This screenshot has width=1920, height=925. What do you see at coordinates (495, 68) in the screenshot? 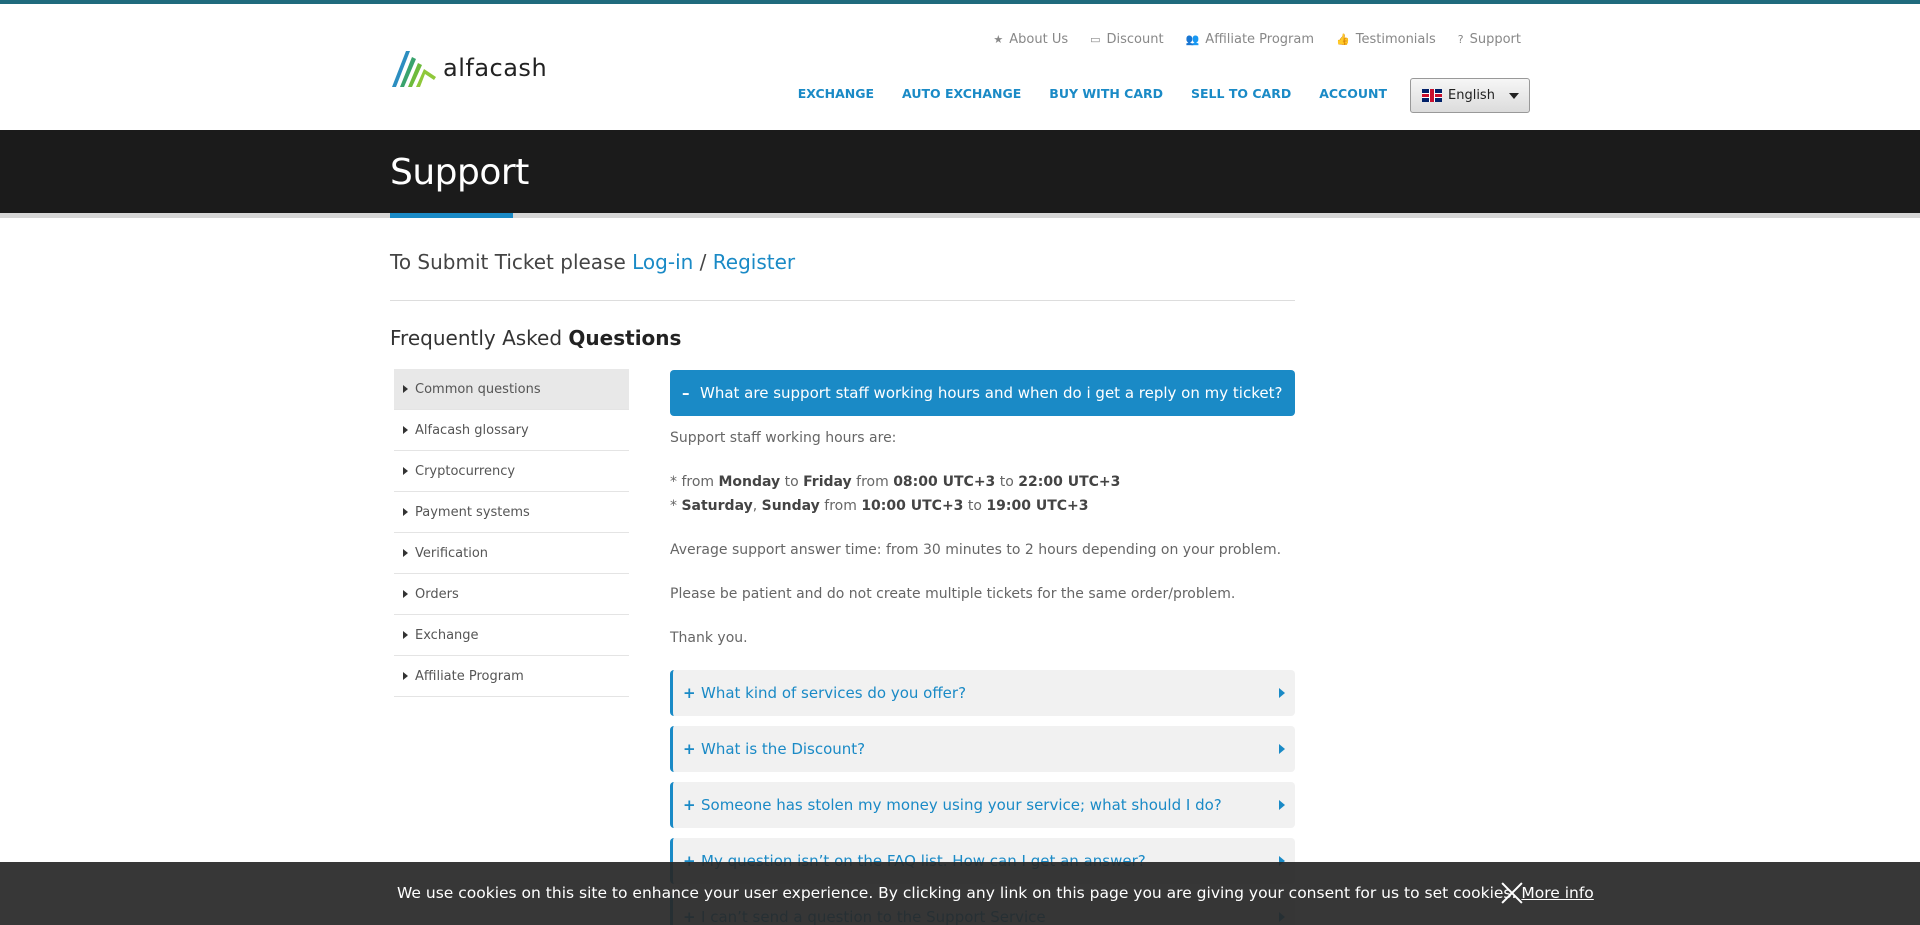
I see `brand-name: alfacash` at bounding box center [495, 68].